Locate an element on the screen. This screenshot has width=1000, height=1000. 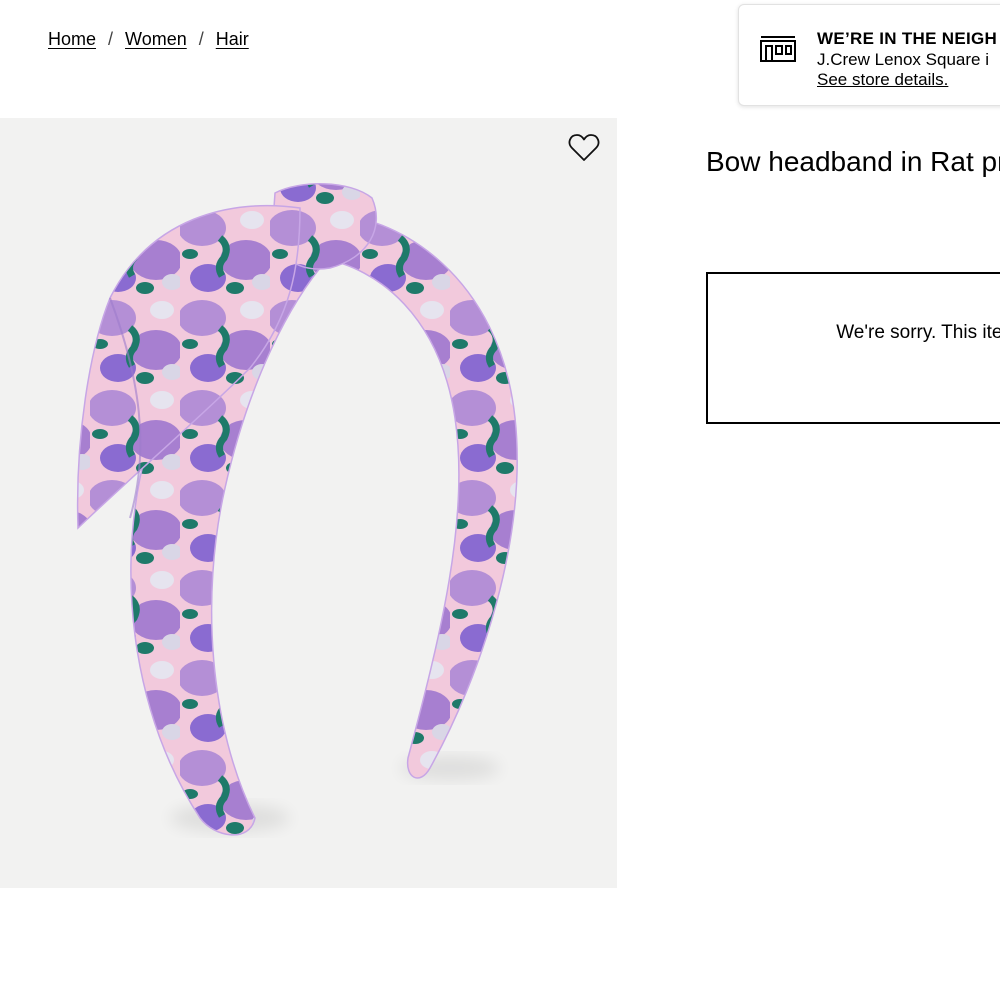
breadcrumb-hair: Hair is located at coordinates (232, 39).